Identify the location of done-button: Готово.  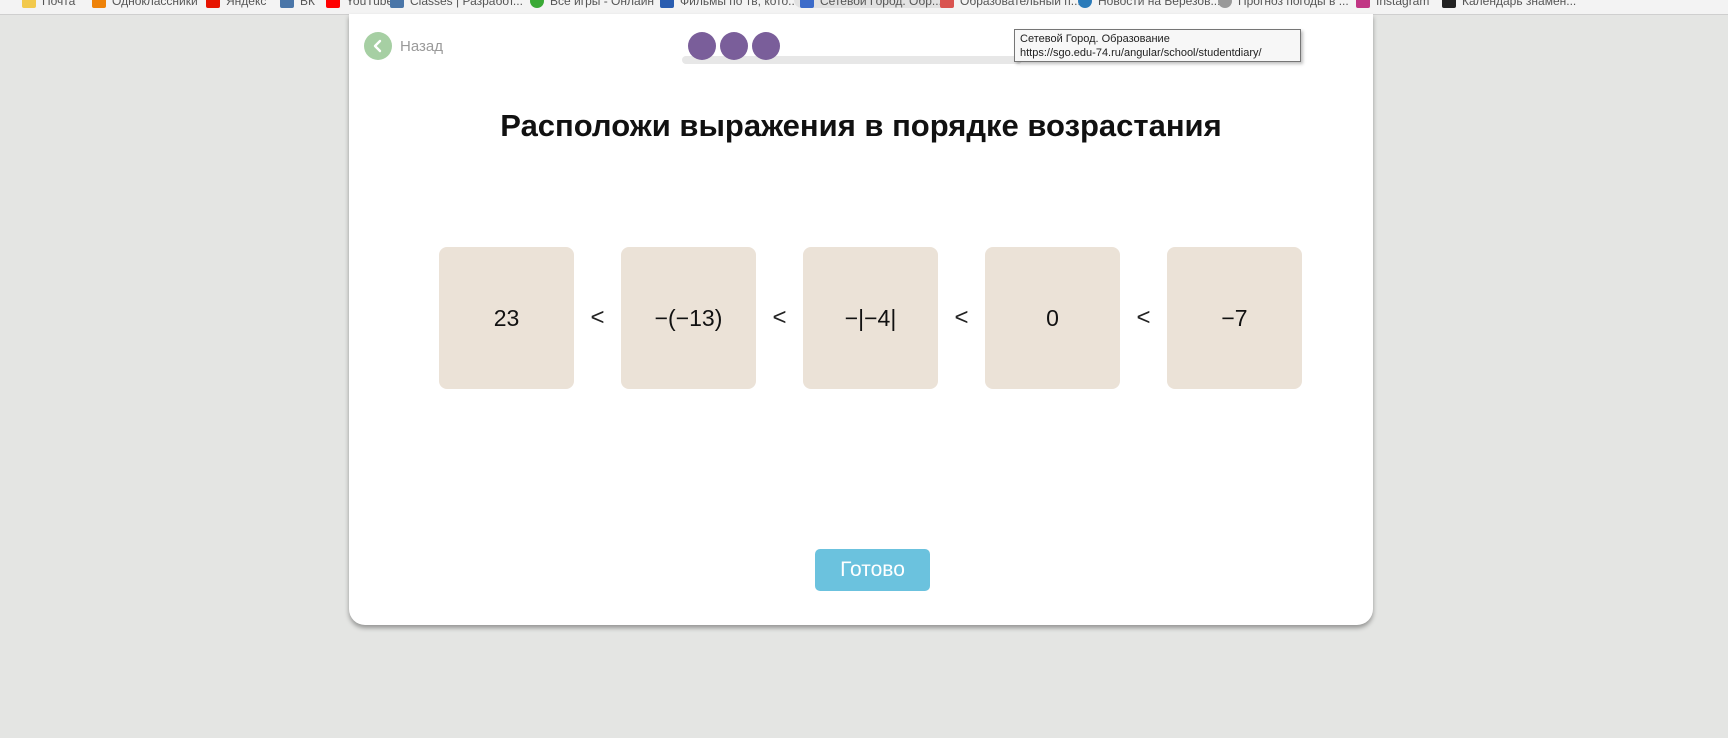
(872, 570).